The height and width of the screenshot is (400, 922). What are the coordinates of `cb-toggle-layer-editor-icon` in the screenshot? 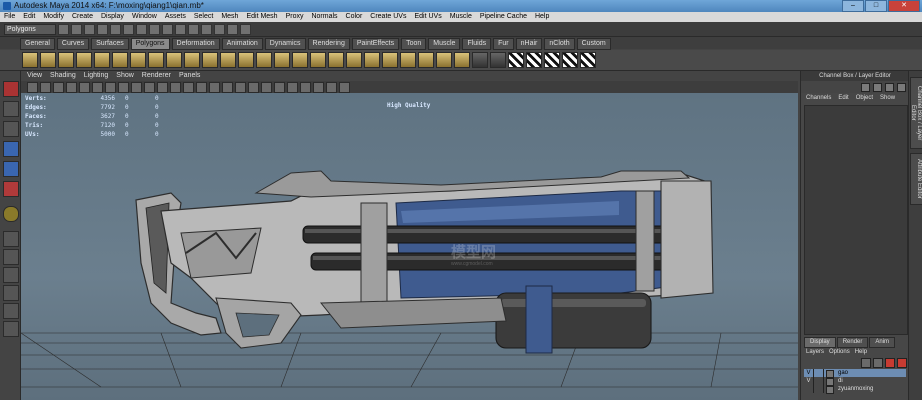 It's located at (877, 87).